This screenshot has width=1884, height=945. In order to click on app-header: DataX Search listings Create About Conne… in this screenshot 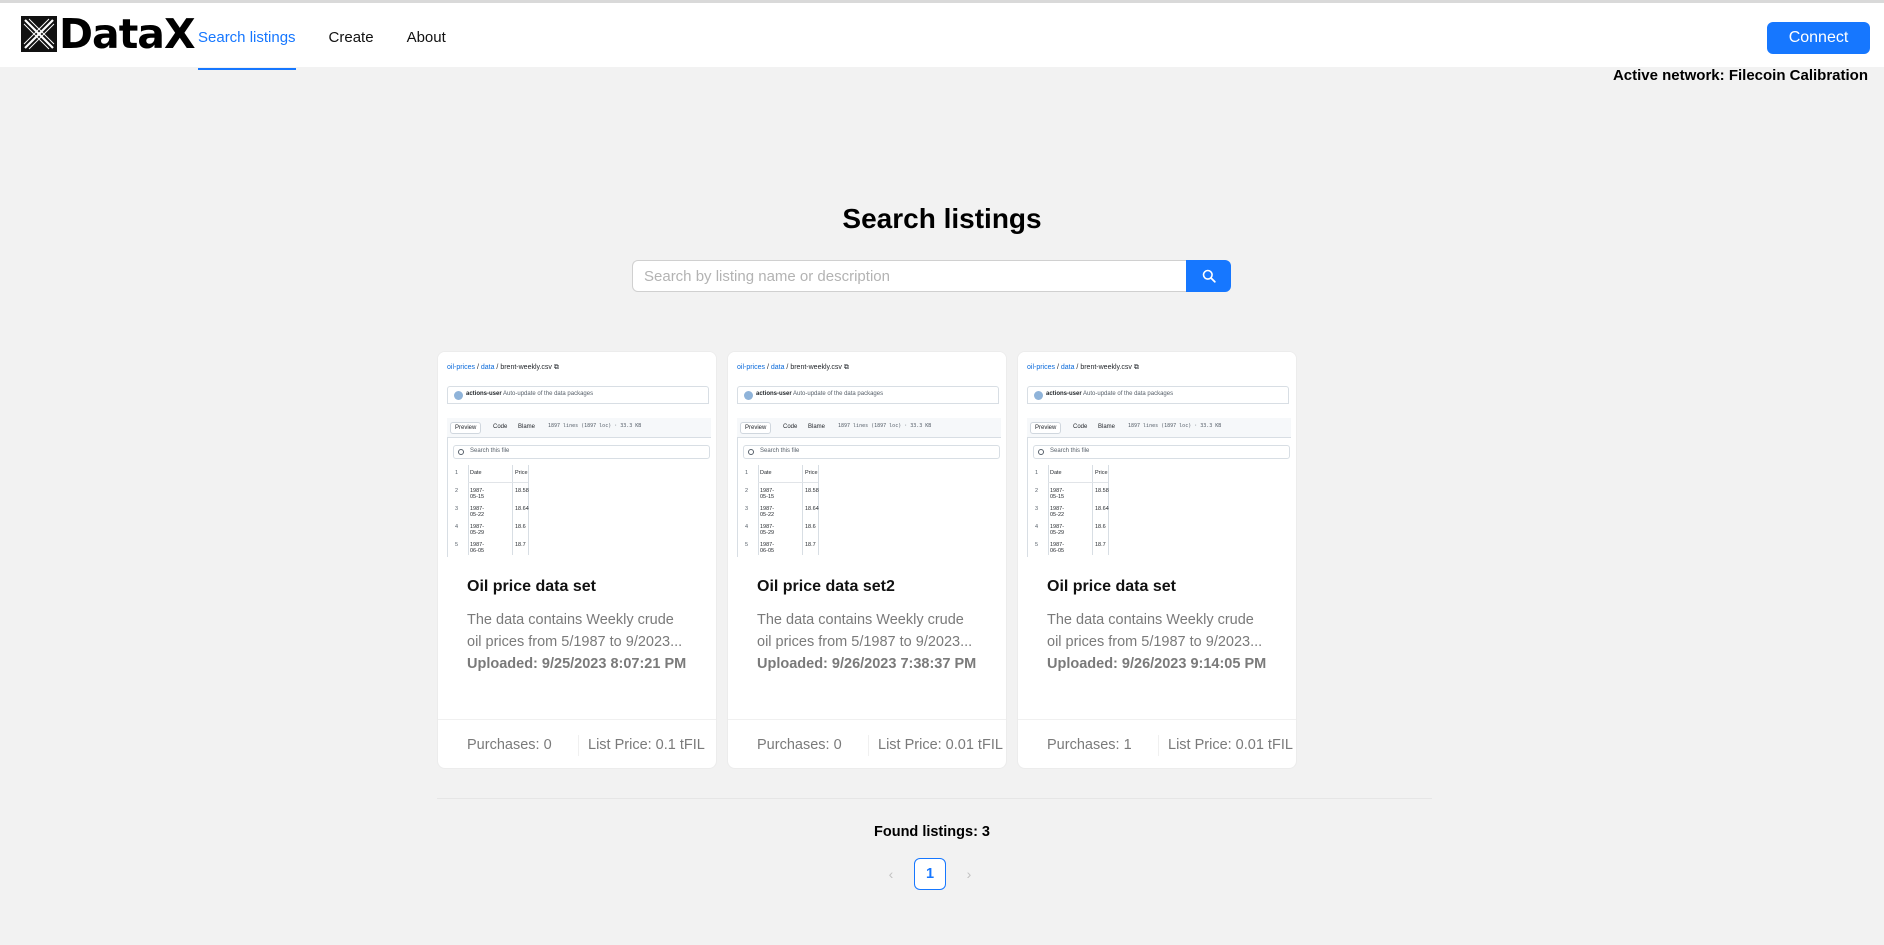, I will do `click(942, 36)`.